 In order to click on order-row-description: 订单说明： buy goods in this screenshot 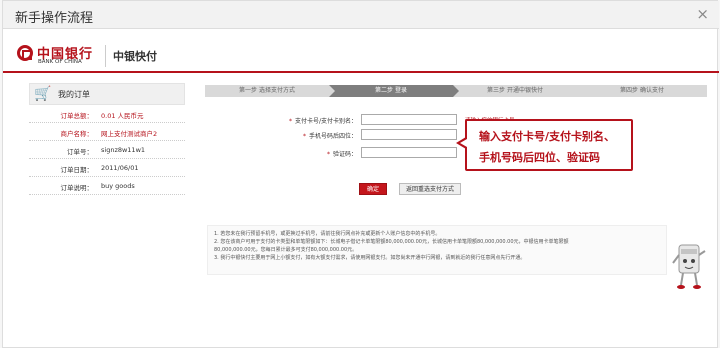, I will do `click(107, 186)`.